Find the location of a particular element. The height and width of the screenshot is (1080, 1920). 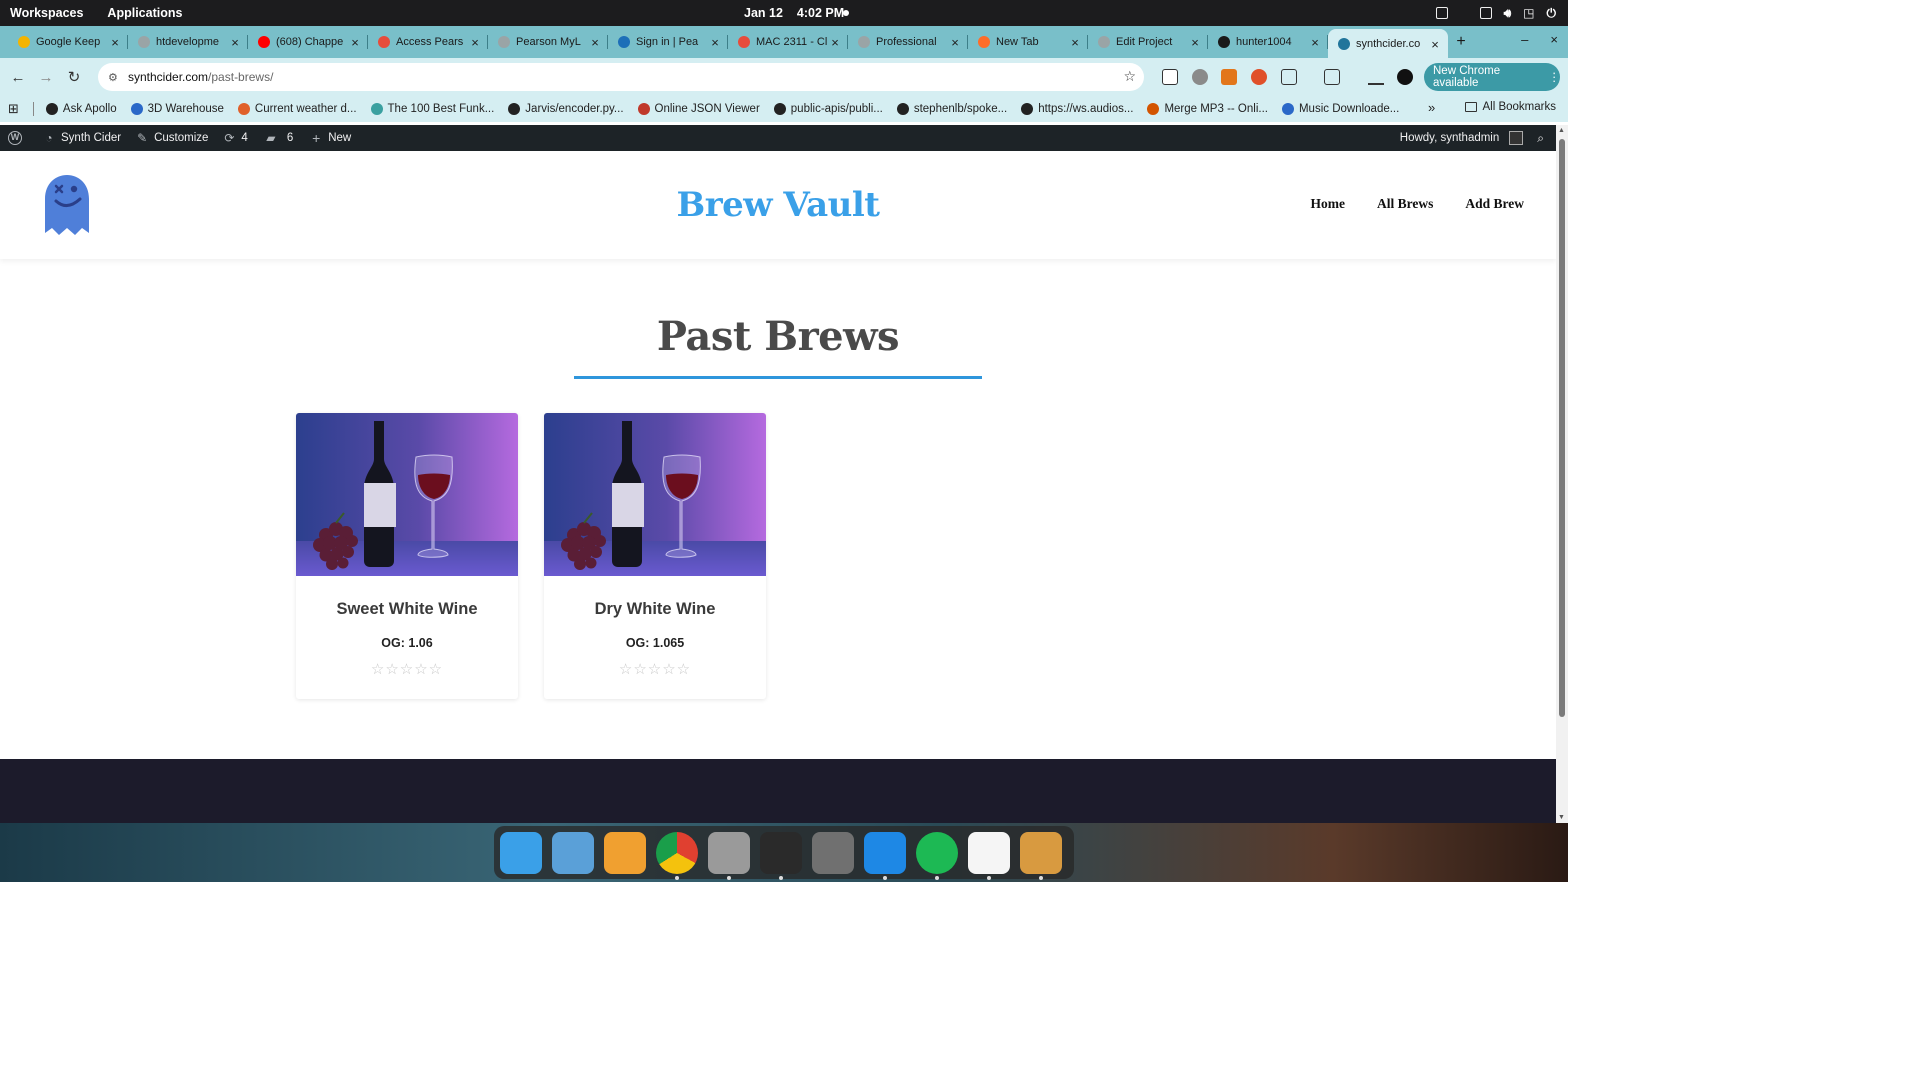

wp-site-menu: ◔ Synth Cider is located at coordinates (81, 138).